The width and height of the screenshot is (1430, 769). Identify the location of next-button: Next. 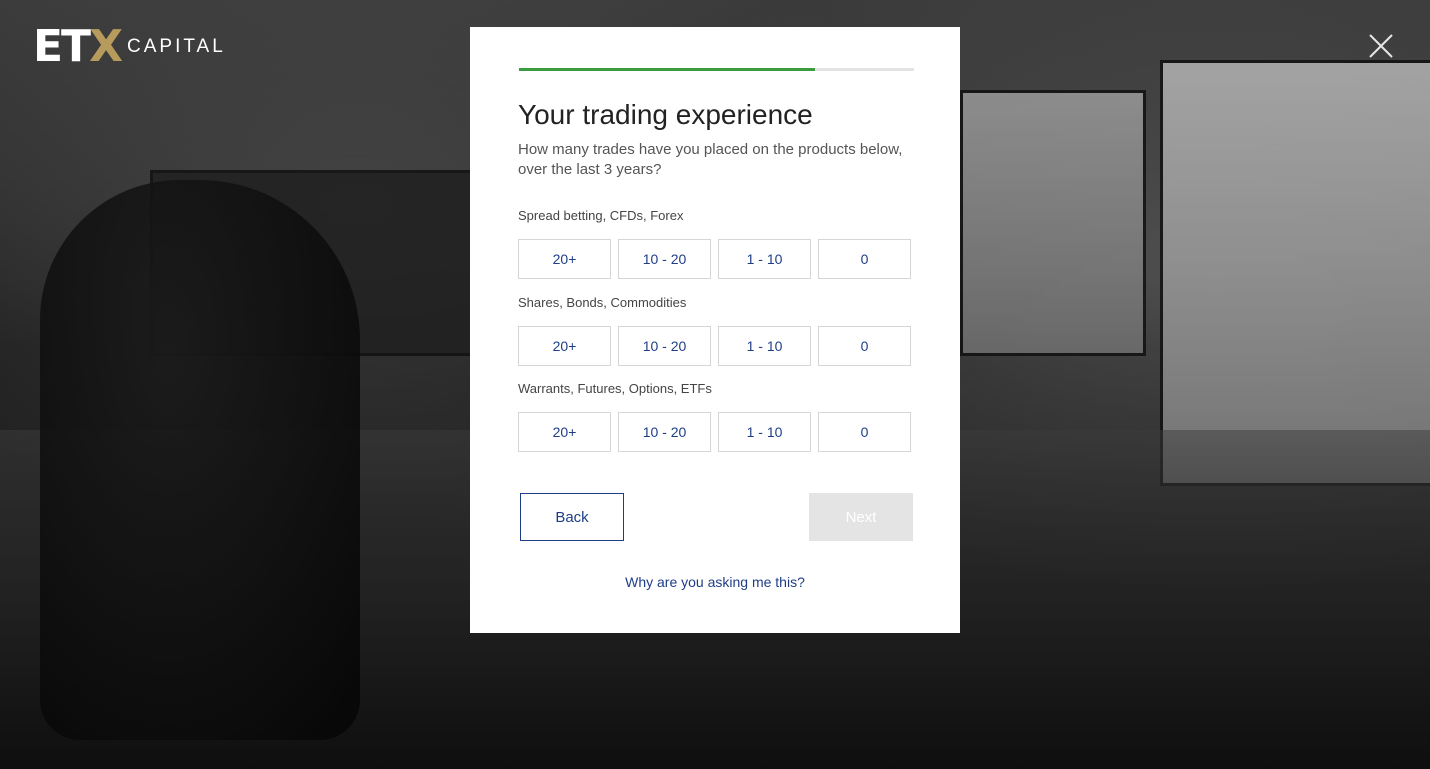
(861, 517).